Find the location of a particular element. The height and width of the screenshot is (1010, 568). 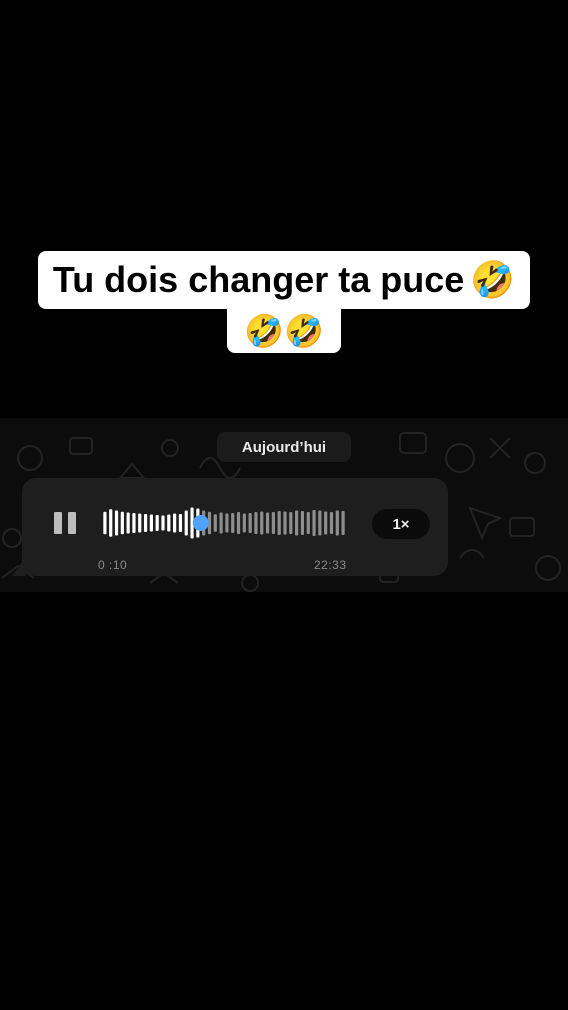

playhead-knob is located at coordinates (200, 523).